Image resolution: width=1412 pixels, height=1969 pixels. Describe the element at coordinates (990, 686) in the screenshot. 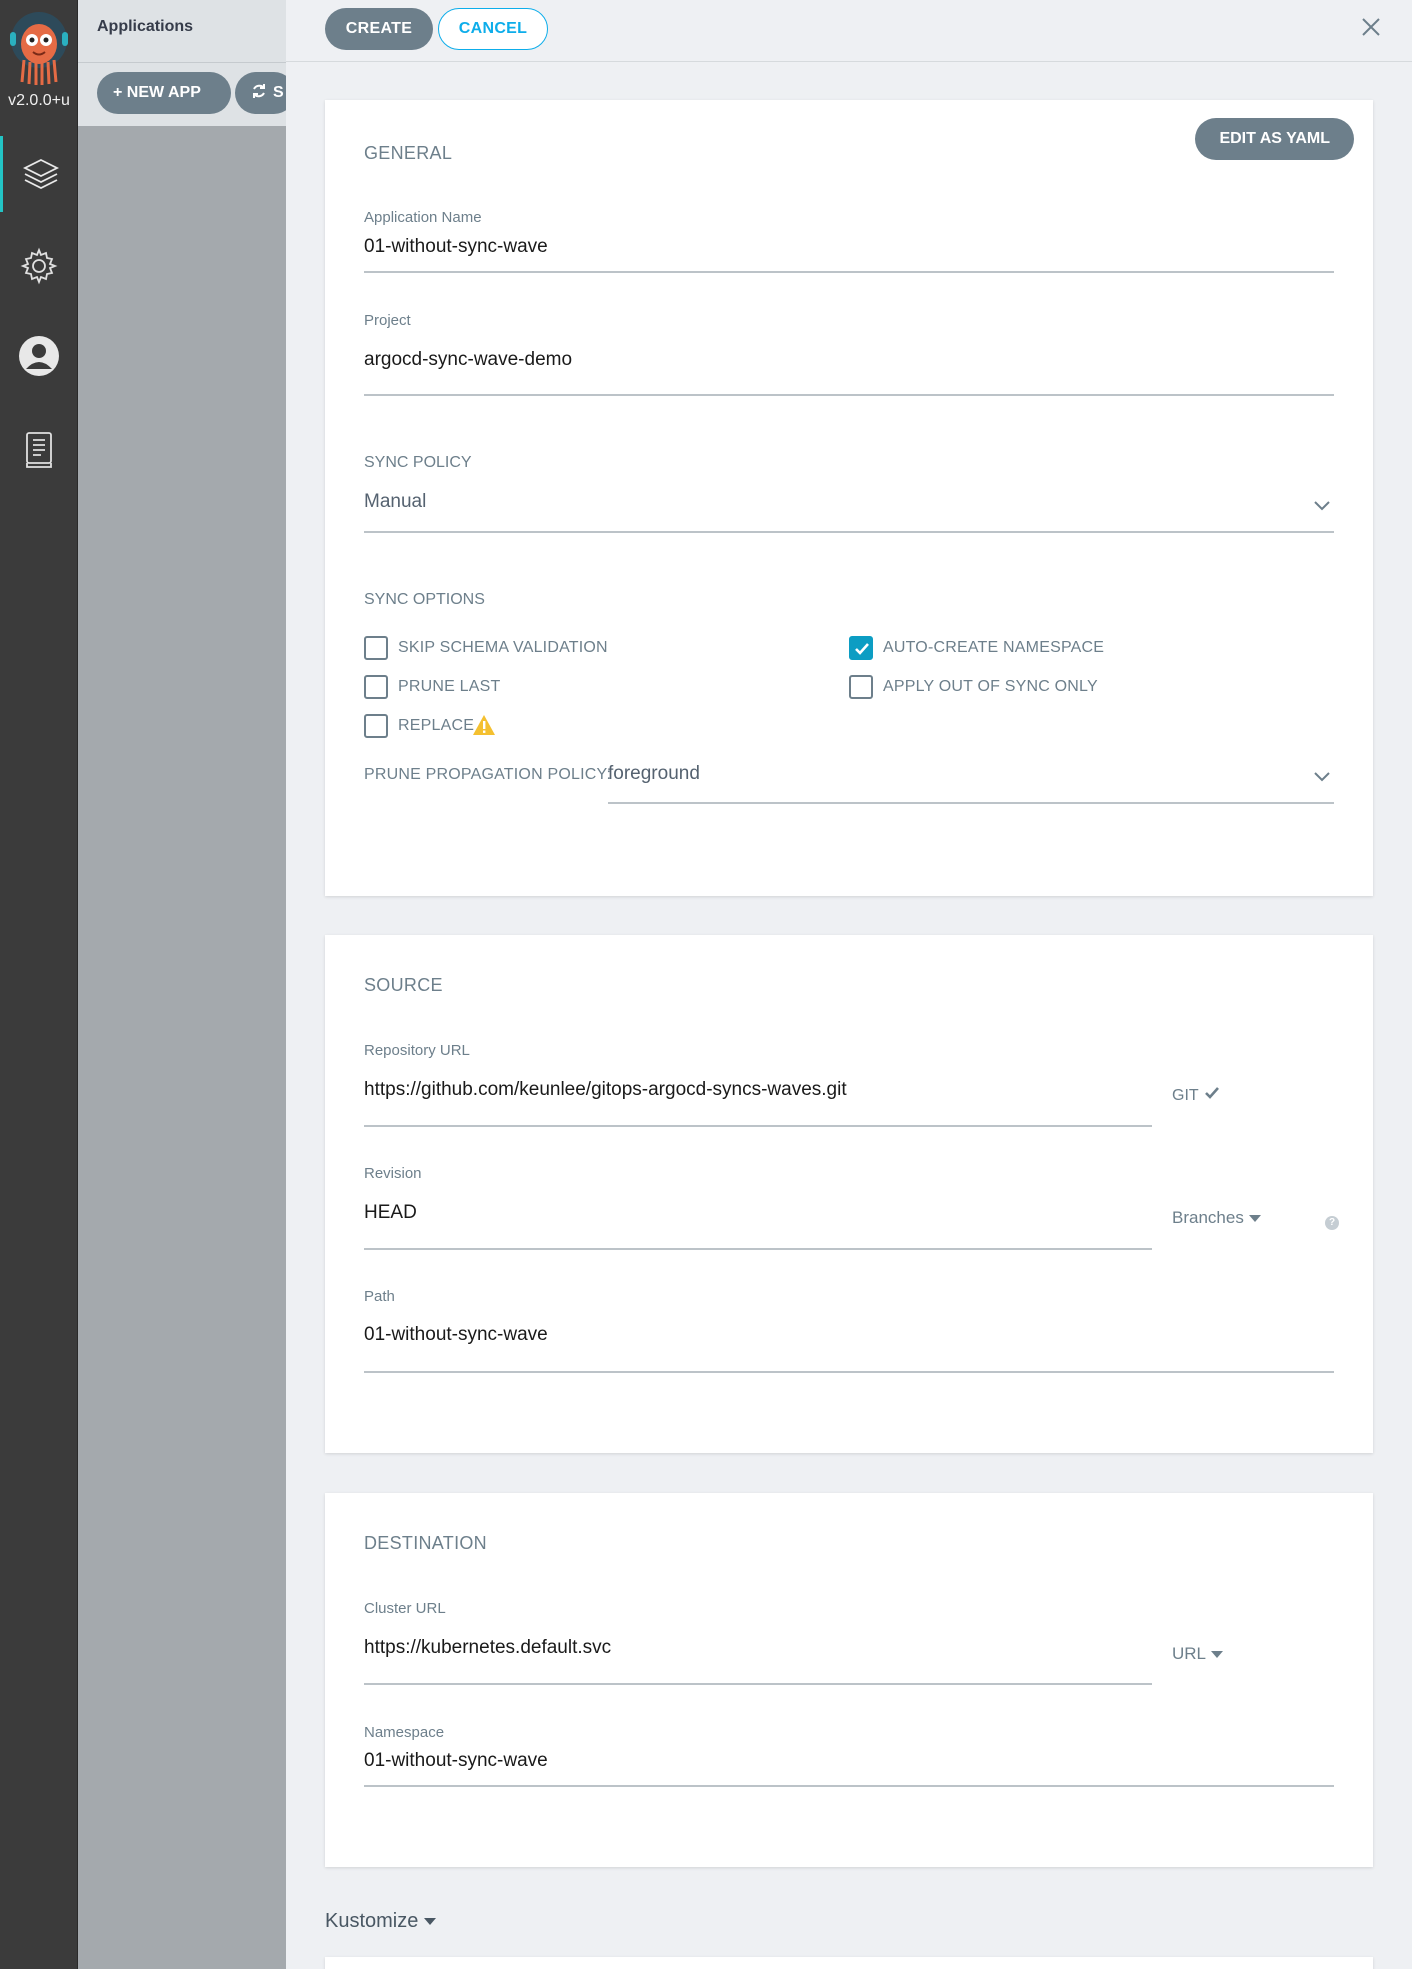

I see `apply-out-of-sync-label: APPLY OUT OF SYNC ONLY` at that location.